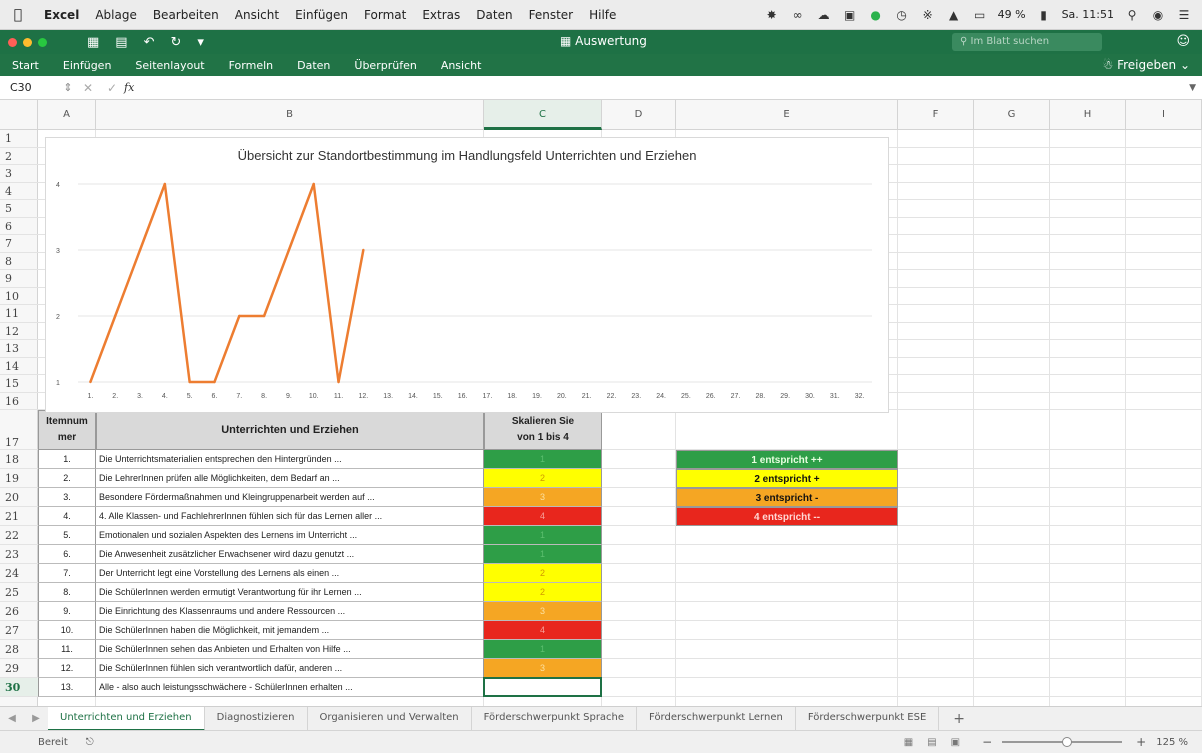 The height and width of the screenshot is (753, 1202). Describe the element at coordinates (19, 174) in the screenshot. I see `row-header-3: 3` at that location.